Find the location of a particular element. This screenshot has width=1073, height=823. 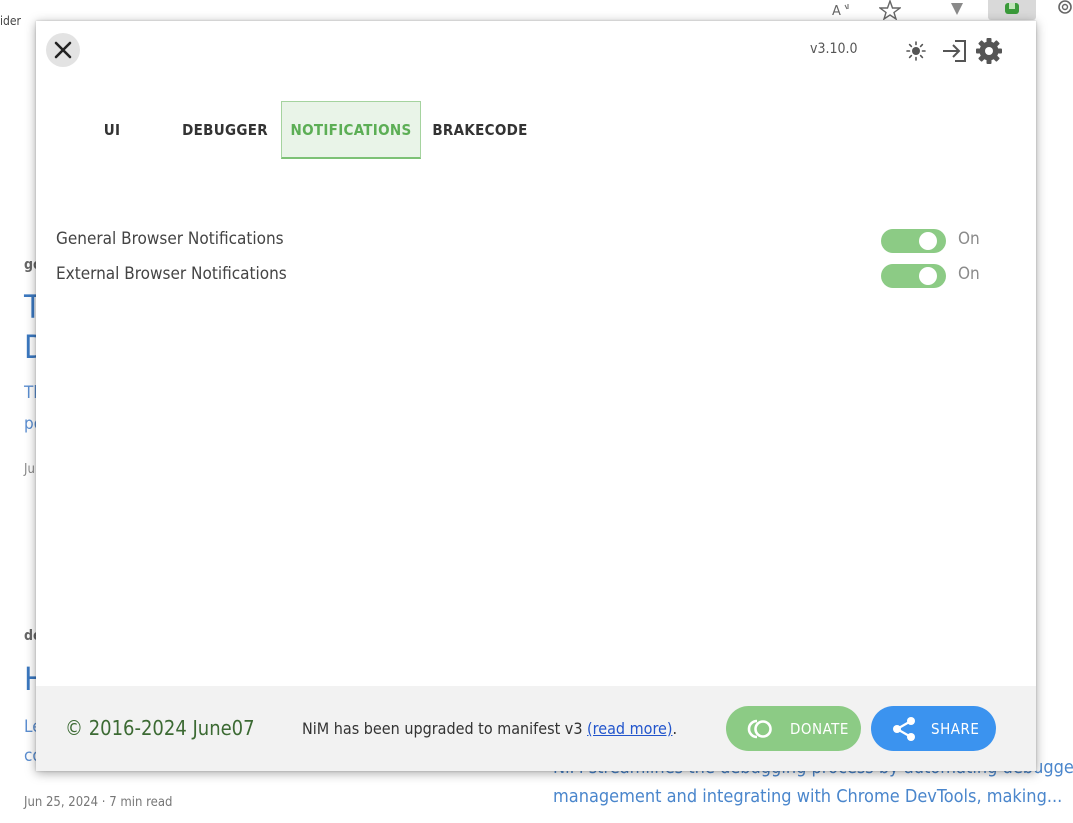

donate-button: DONATE is located at coordinates (793, 728).